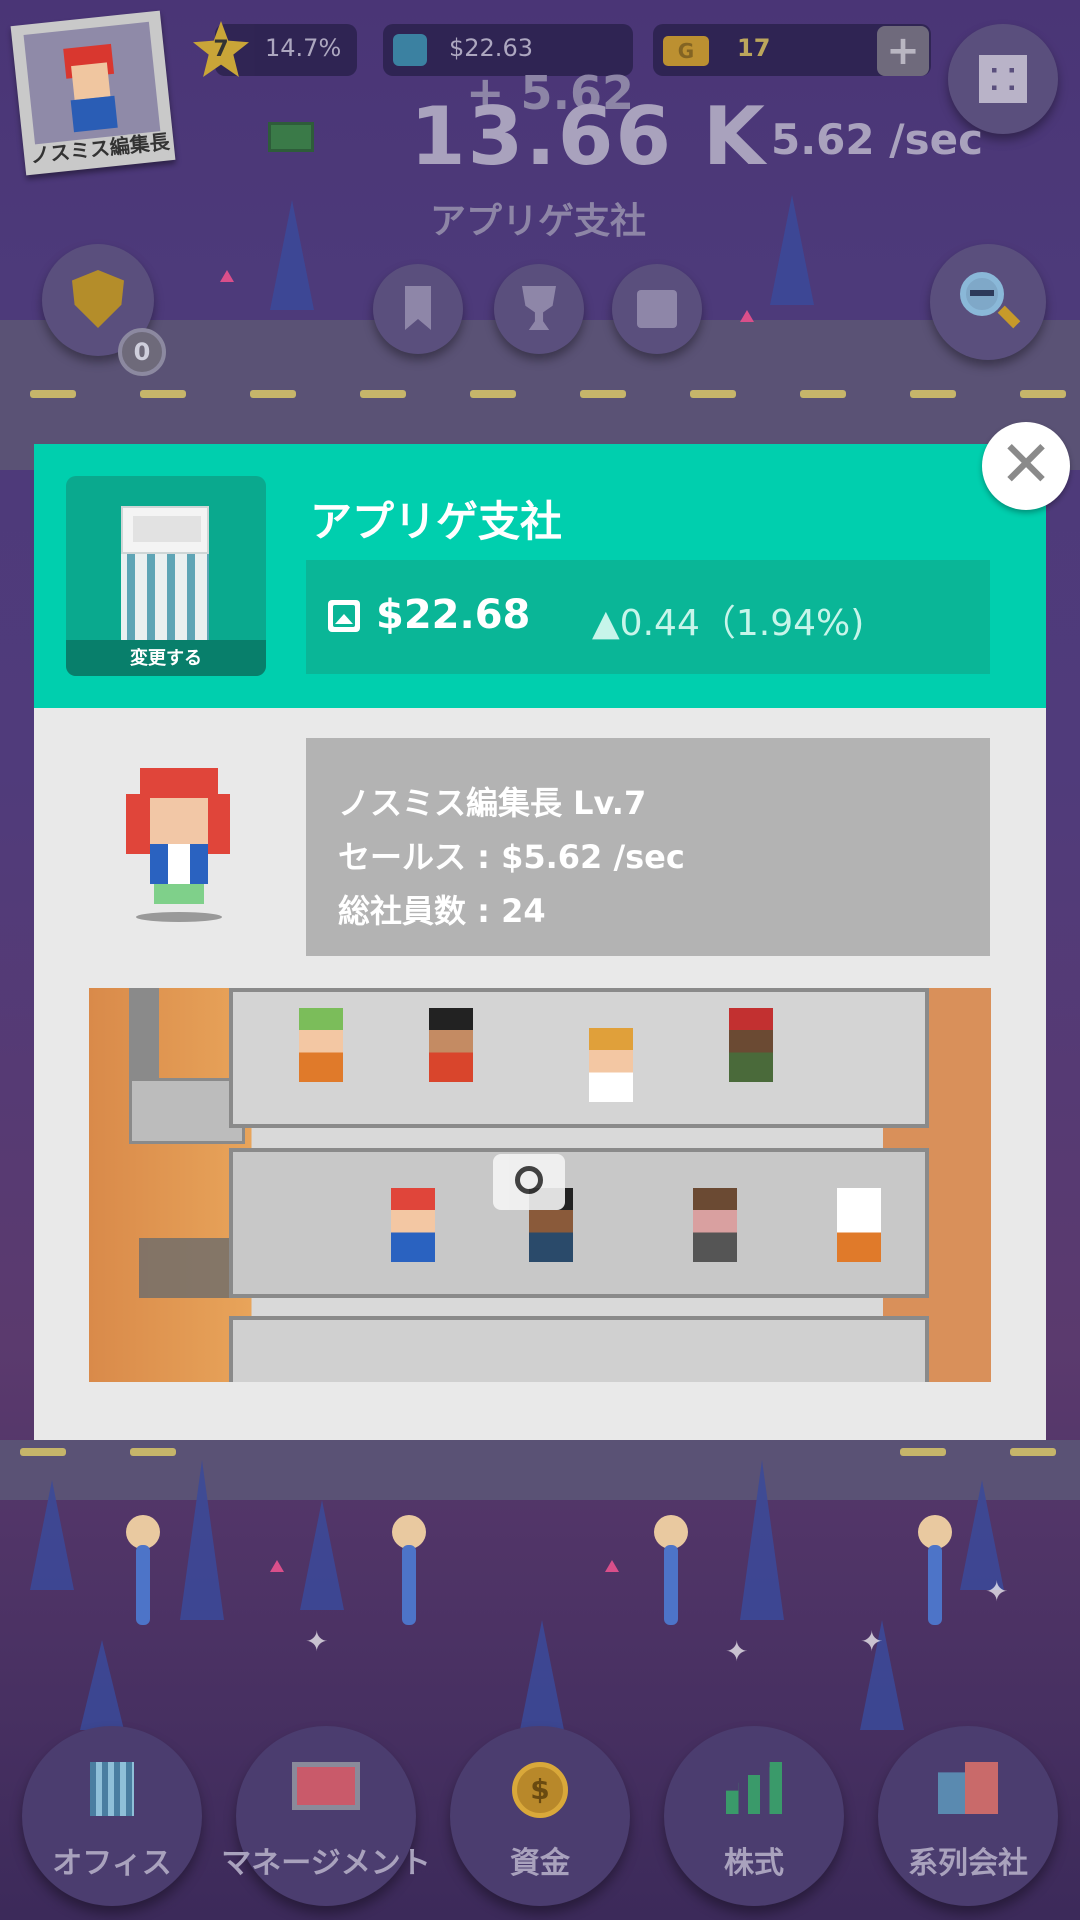 The image size is (1080, 1920). Describe the element at coordinates (142, 352) in the screenshot. I see `shield-badge-count: 0` at that location.